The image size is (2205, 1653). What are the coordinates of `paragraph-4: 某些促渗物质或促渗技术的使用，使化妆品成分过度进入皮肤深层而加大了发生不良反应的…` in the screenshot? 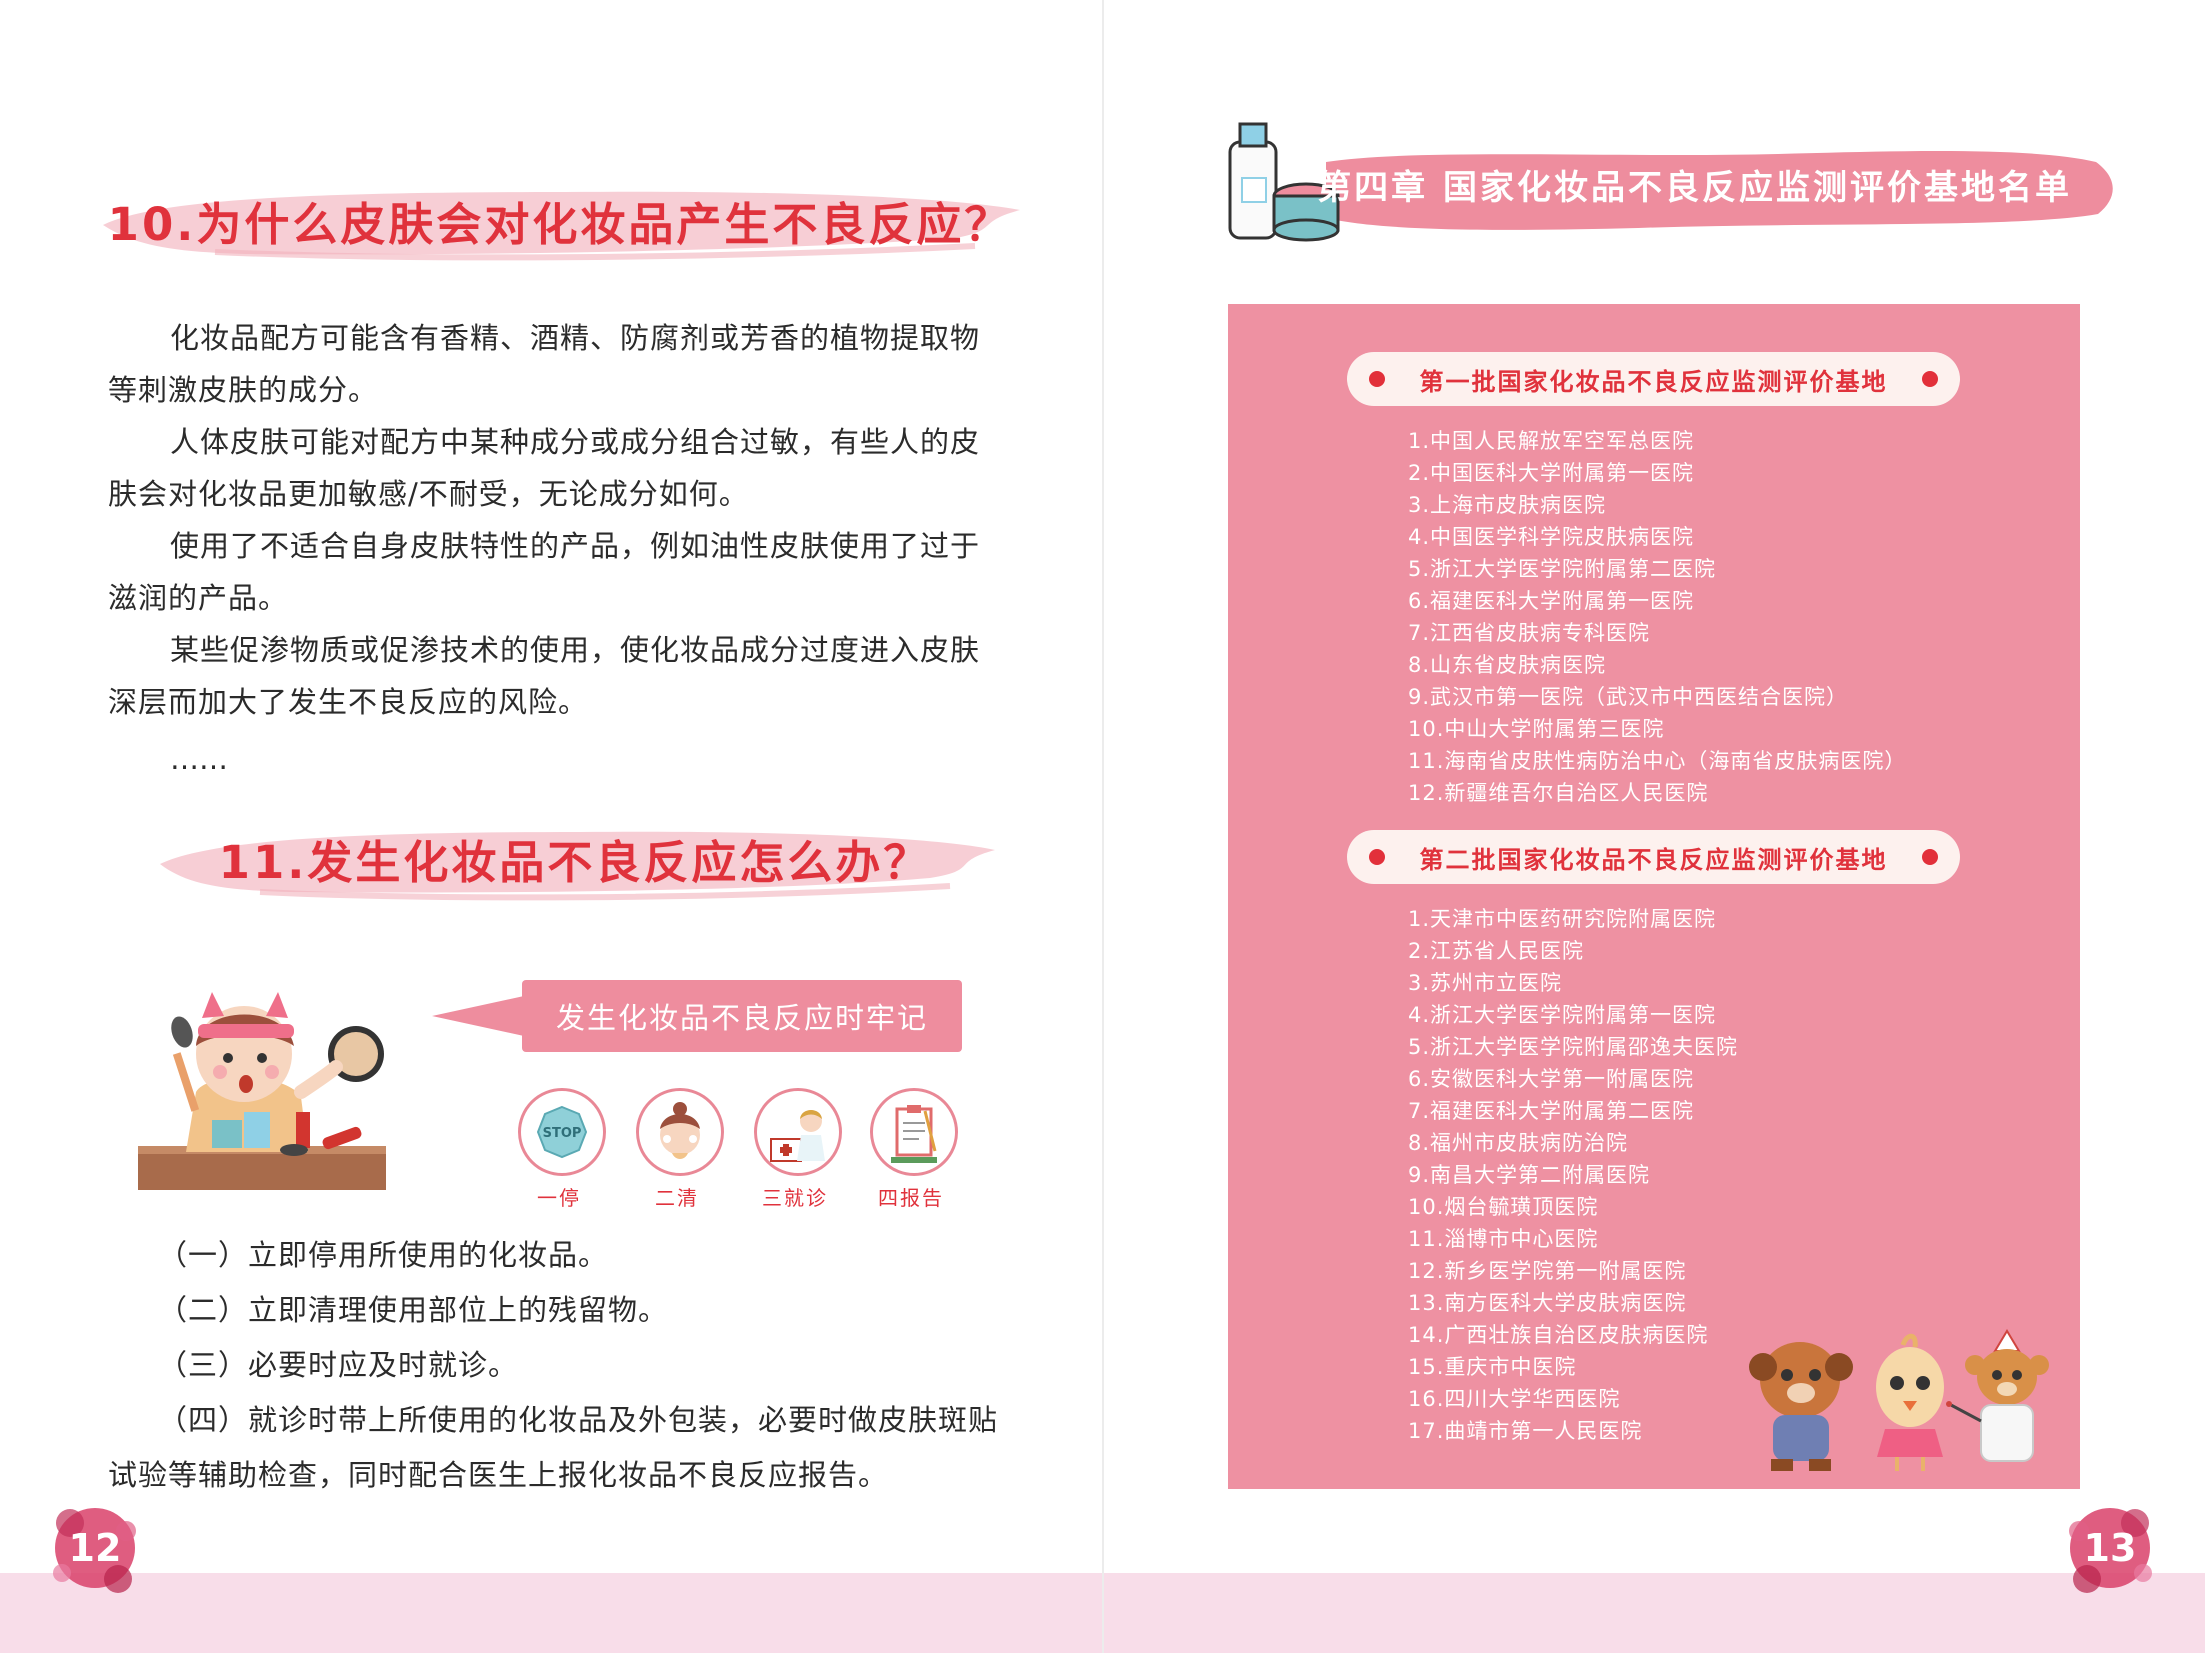 It's located at (544, 676).